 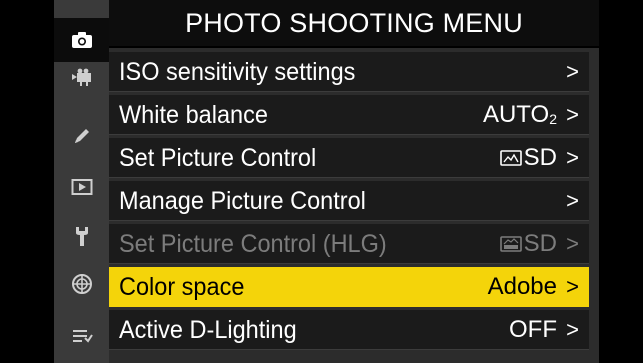 I want to click on wrench-icon, so click(x=81, y=236).